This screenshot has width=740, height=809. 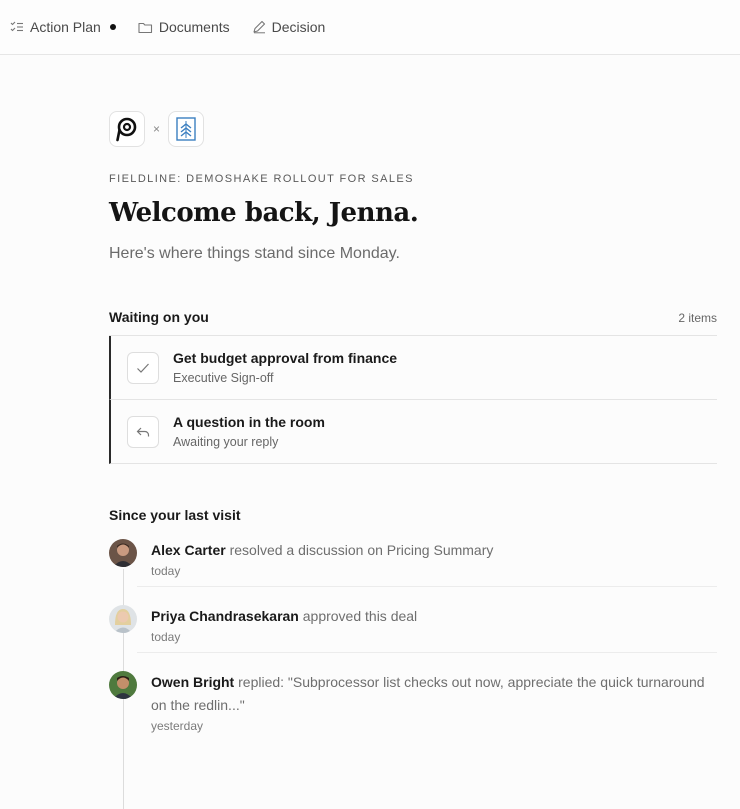 What do you see at coordinates (285, 358) in the screenshot?
I see `waiting-item-title: Get budget approval from finance` at bounding box center [285, 358].